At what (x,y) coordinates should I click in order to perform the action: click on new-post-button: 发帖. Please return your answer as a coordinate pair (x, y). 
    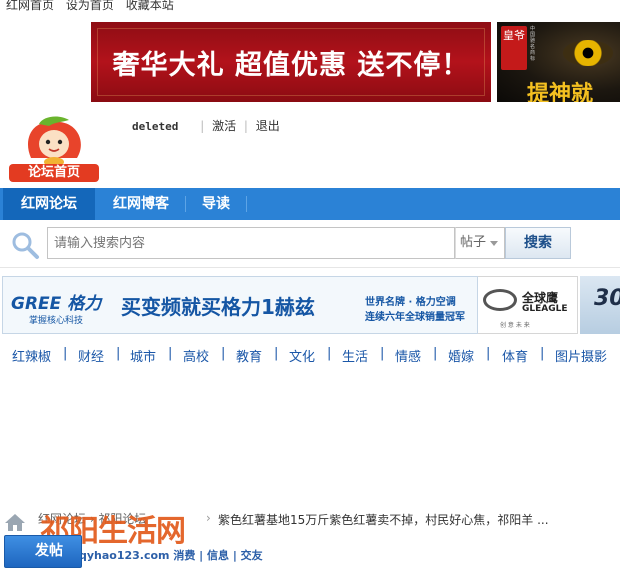
    Looking at the image, I should click on (43, 551).